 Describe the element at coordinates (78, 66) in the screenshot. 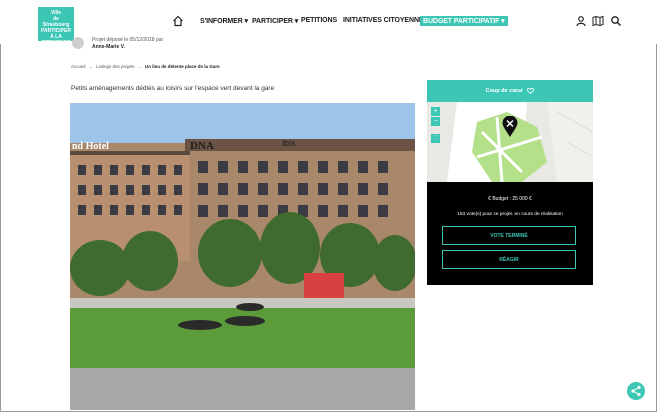

I see `breadcrumb-home: Accueil` at that location.